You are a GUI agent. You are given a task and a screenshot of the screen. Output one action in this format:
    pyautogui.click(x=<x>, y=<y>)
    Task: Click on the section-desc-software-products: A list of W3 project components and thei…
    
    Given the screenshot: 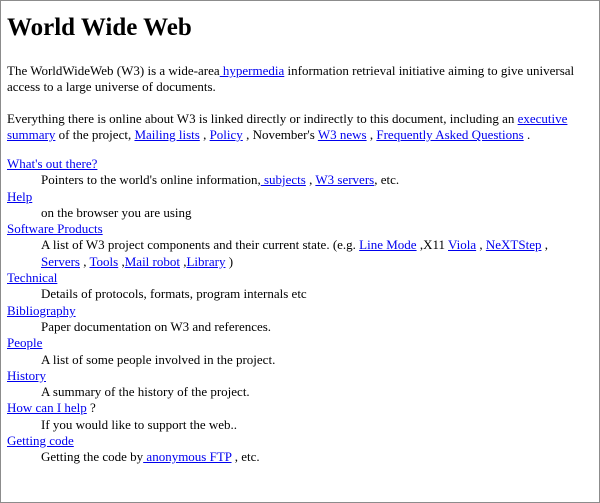 What is the action you would take?
    pyautogui.click(x=316, y=245)
    